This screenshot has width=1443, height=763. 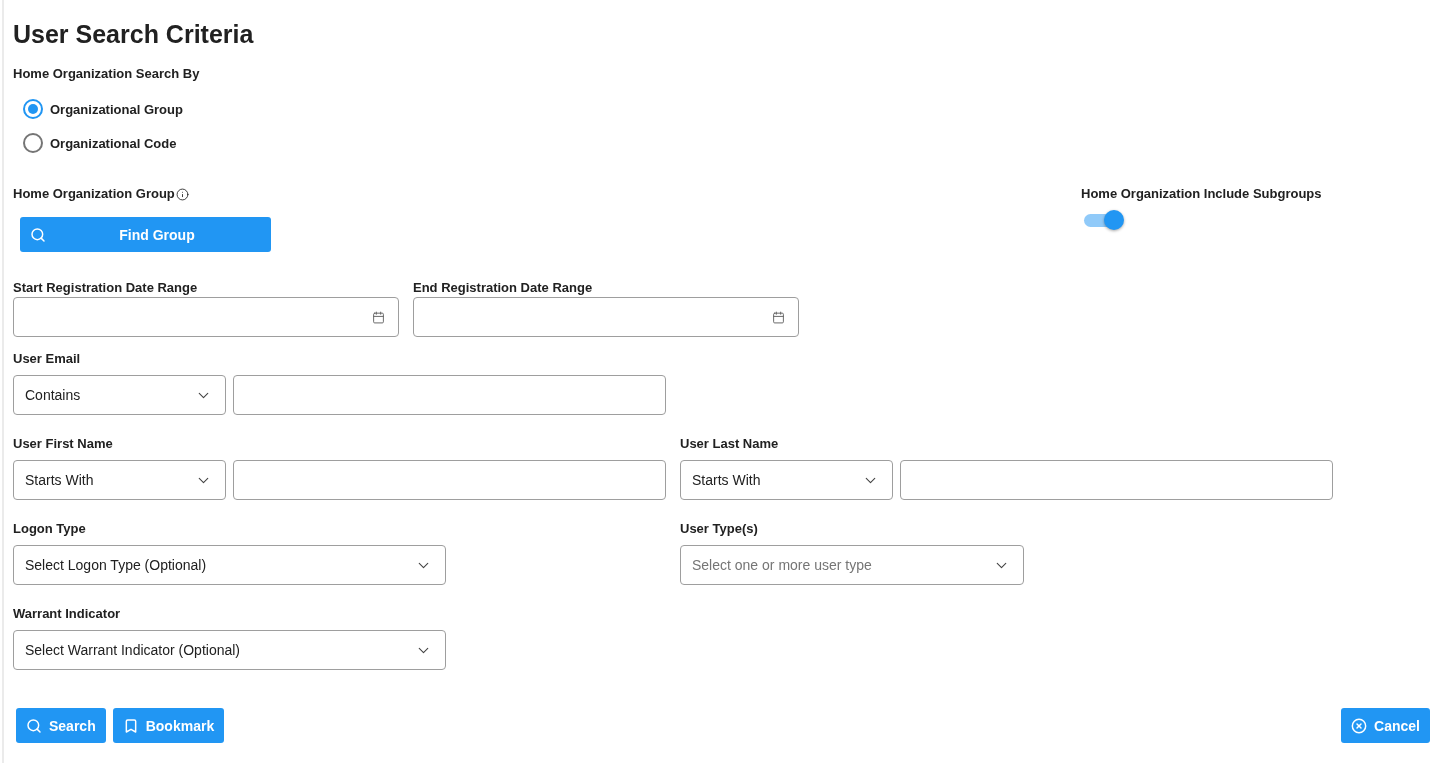 What do you see at coordinates (49, 529) in the screenshot?
I see `field-label: Logon Type` at bounding box center [49, 529].